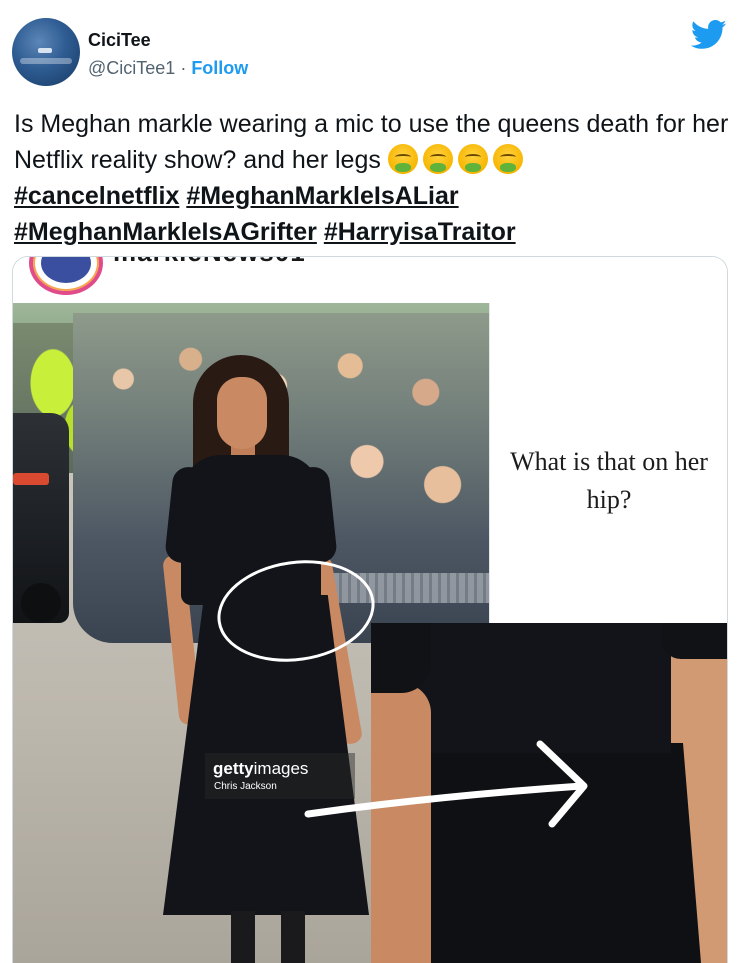 The width and height of the screenshot is (745, 963). Describe the element at coordinates (66, 276) in the screenshot. I see `source-logo` at that location.